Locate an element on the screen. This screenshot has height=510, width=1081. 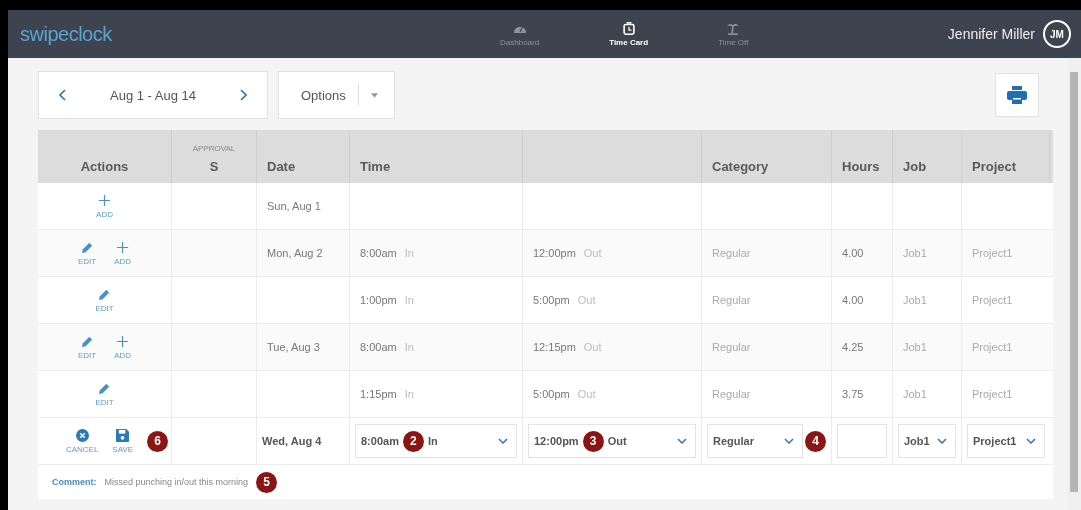
cancel-icon is located at coordinates (82, 435).